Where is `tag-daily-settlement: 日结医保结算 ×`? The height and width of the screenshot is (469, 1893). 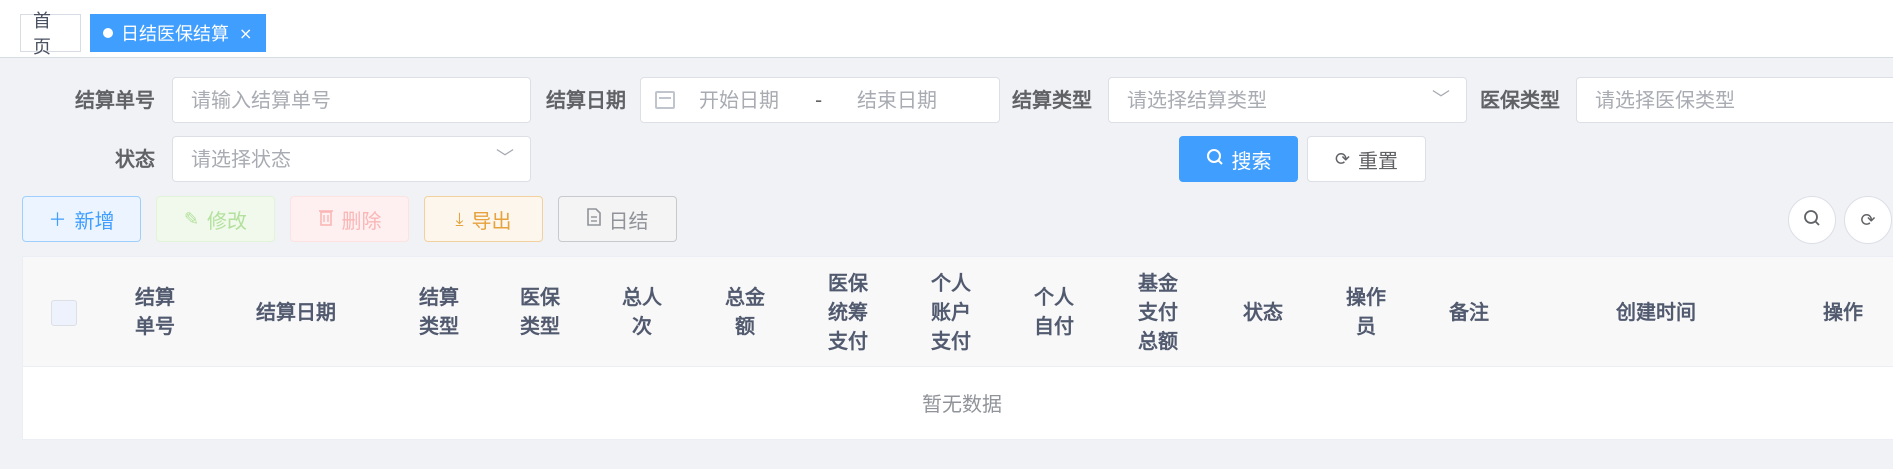 tag-daily-settlement: 日结医保结算 × is located at coordinates (178, 33).